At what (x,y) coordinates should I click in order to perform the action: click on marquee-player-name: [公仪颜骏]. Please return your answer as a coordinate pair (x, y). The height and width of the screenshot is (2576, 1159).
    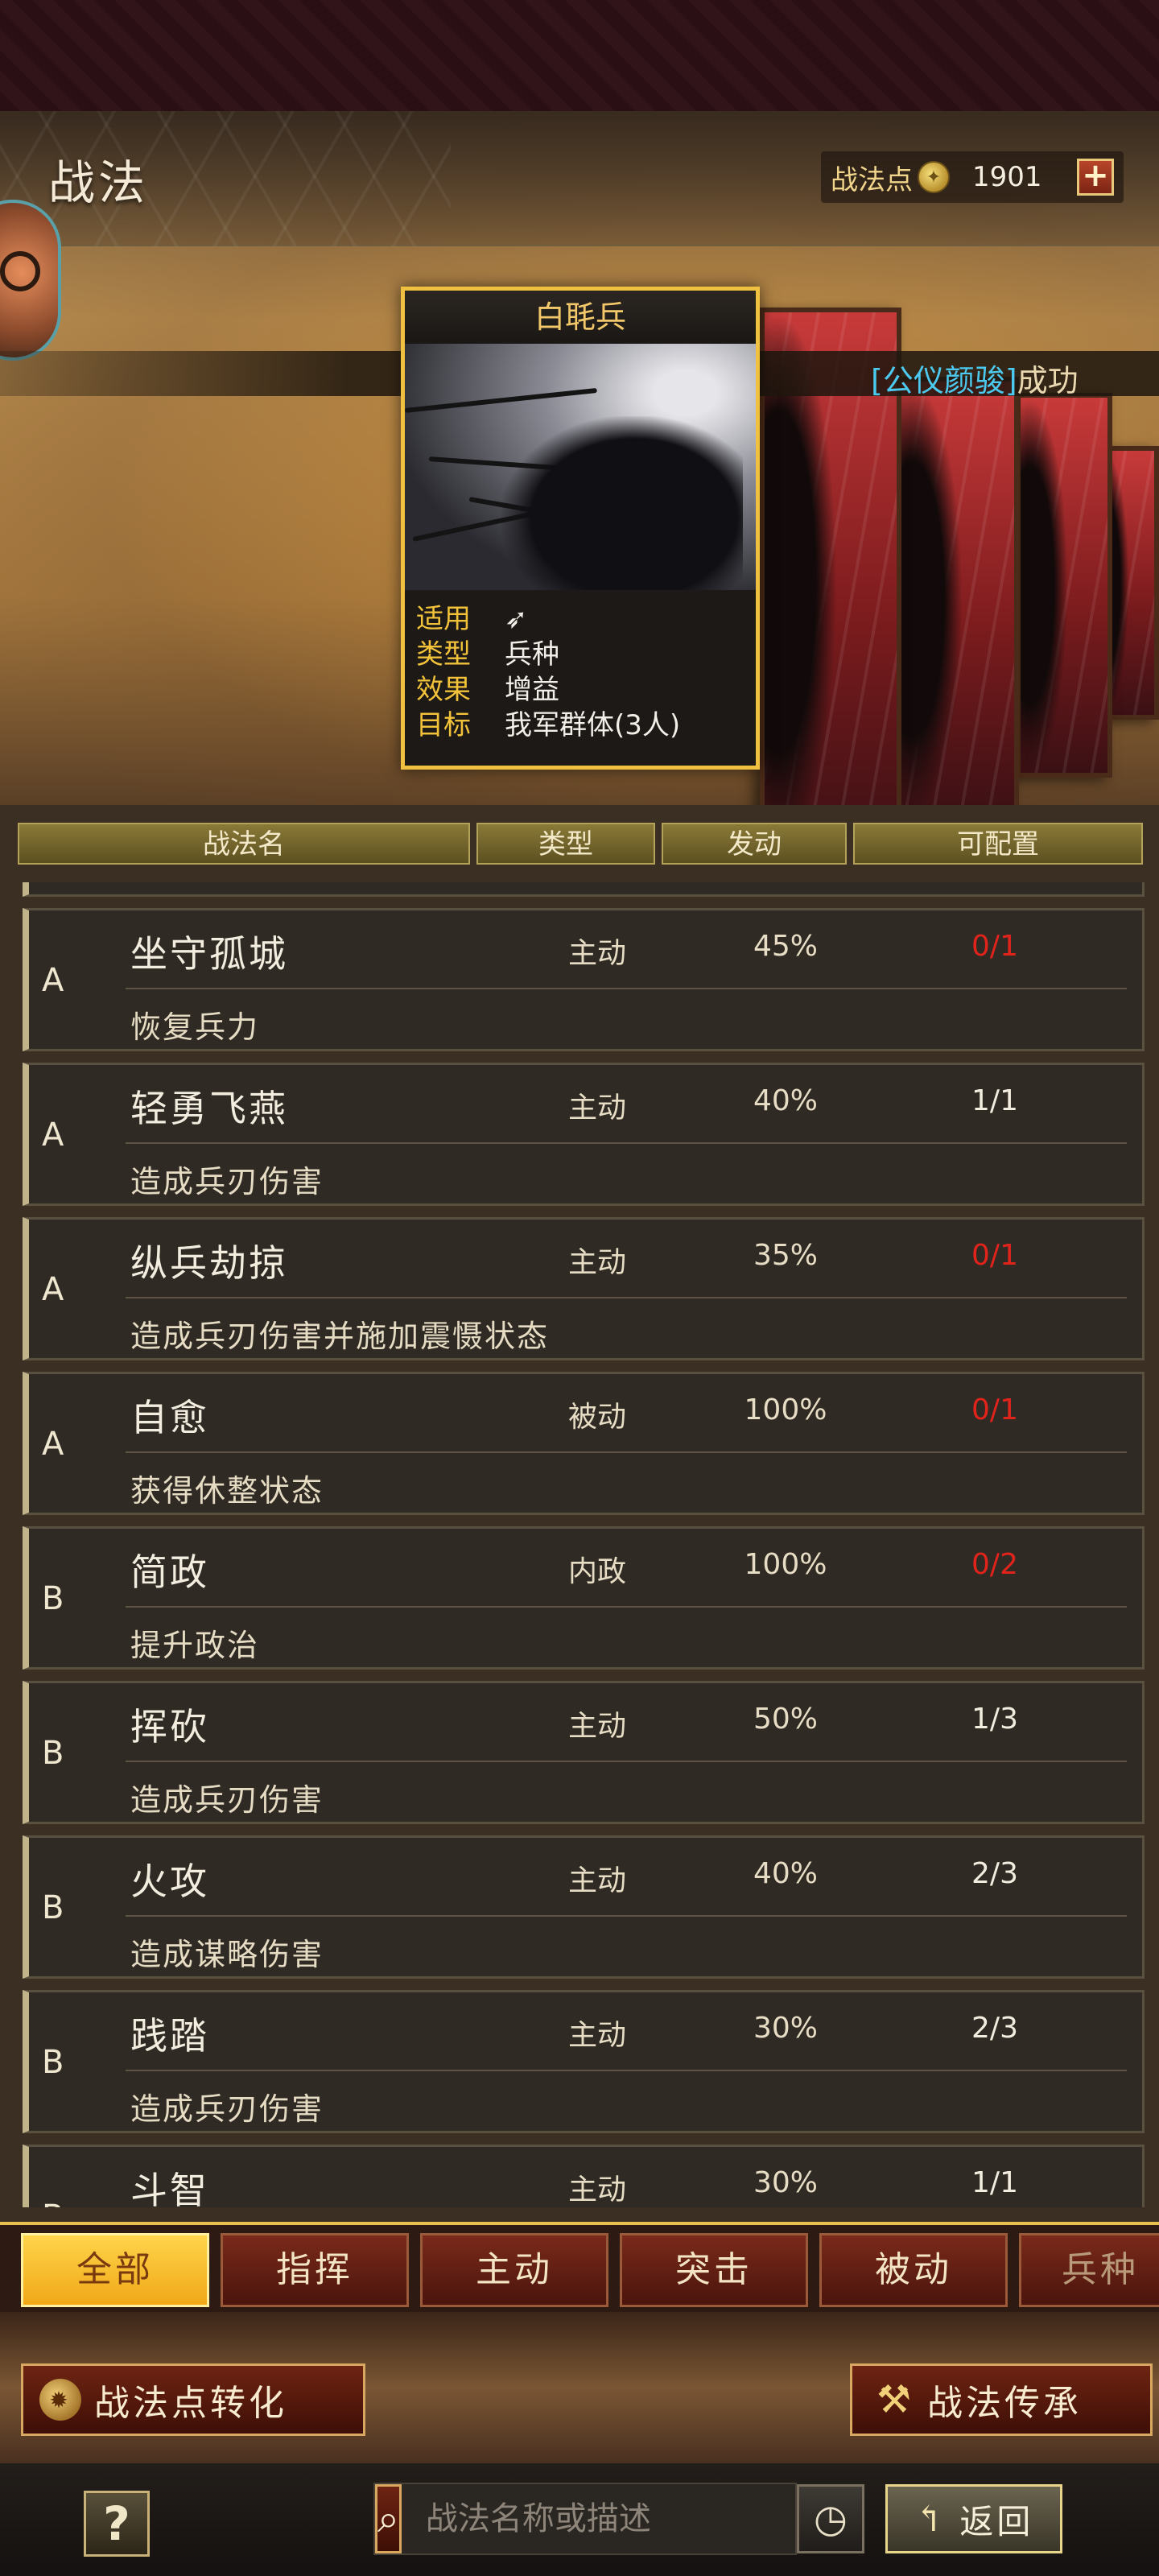
    Looking at the image, I should click on (944, 380).